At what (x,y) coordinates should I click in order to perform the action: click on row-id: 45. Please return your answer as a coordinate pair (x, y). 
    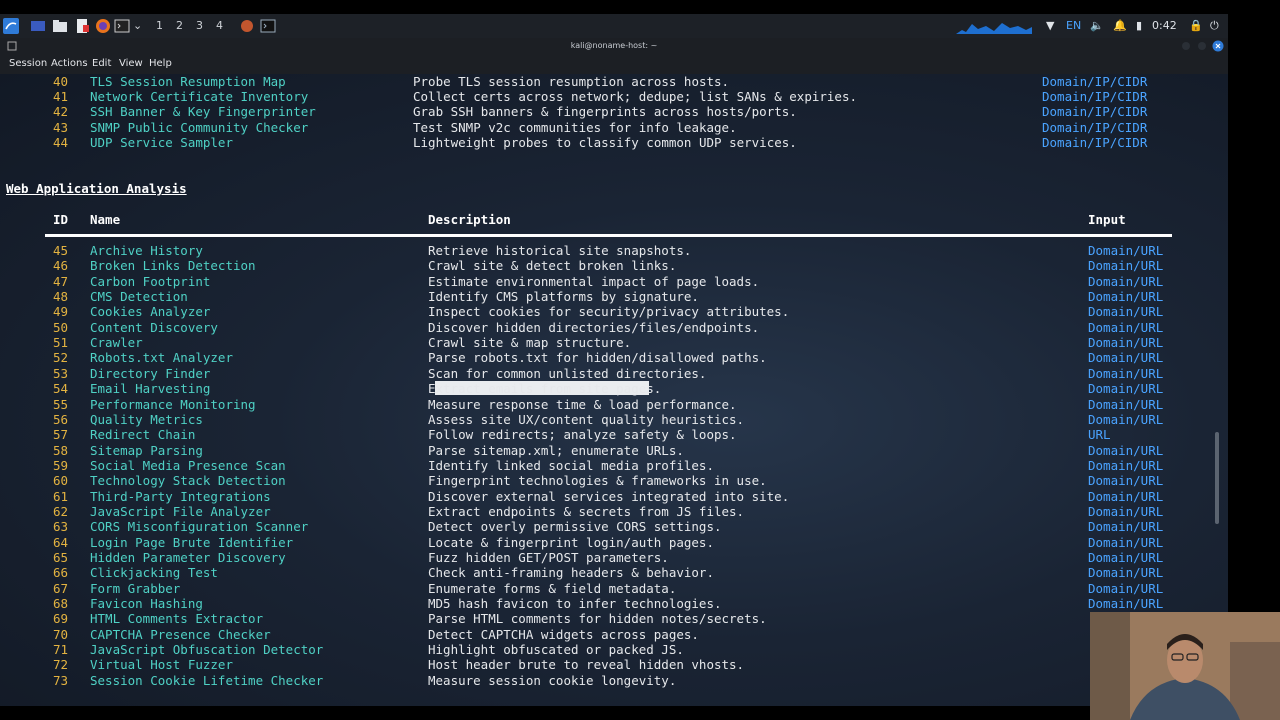
    Looking at the image, I should click on (61, 250).